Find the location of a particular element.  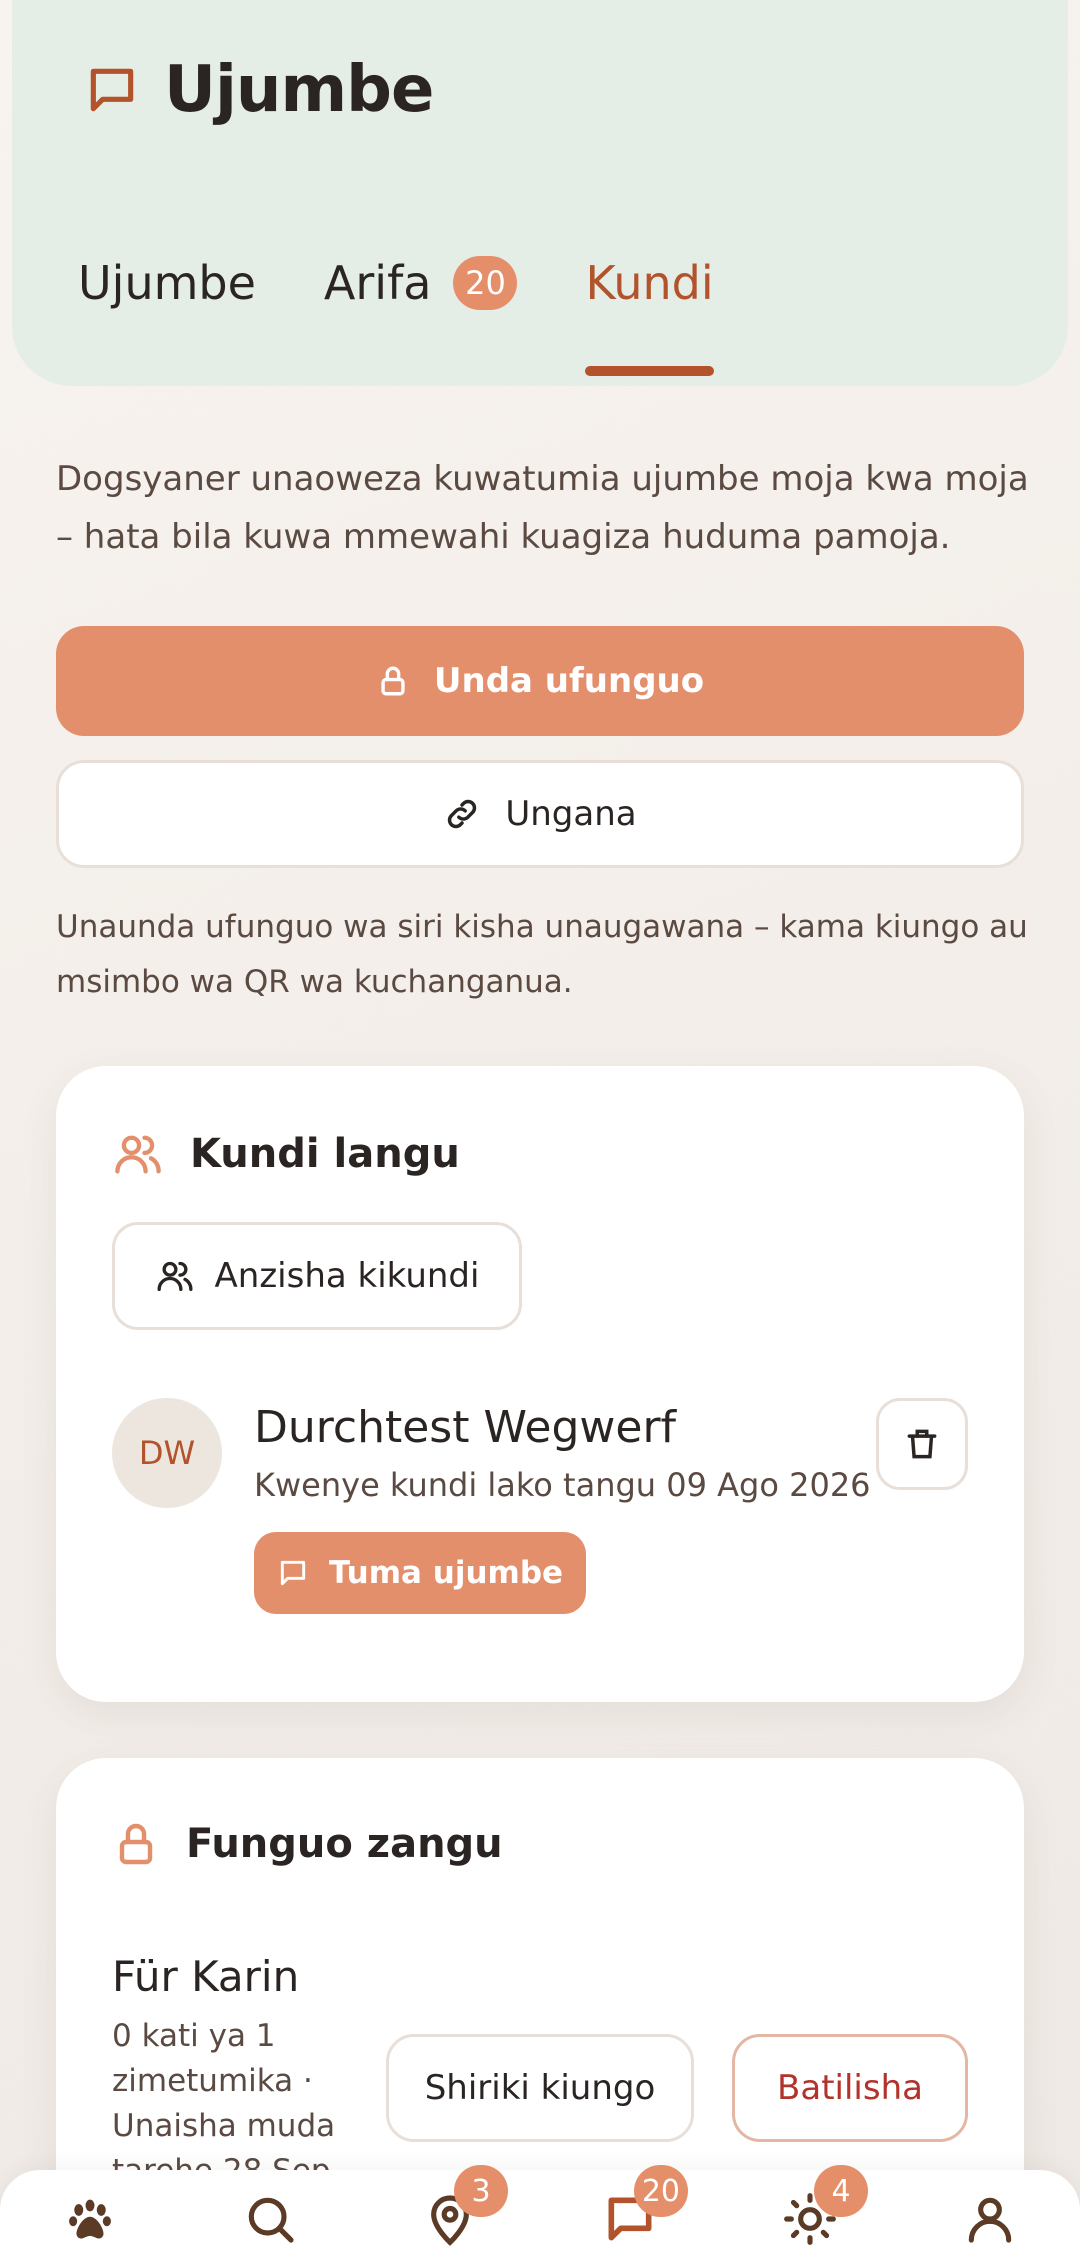

user-icon is located at coordinates (990, 2220).